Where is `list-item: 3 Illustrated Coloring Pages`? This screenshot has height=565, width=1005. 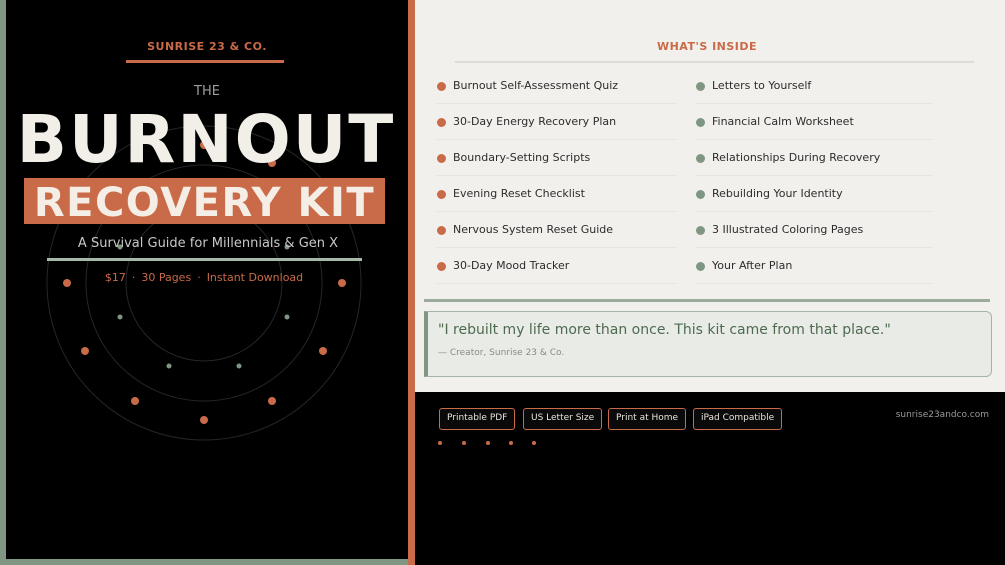 list-item: 3 Illustrated Coloring Pages is located at coordinates (814, 229).